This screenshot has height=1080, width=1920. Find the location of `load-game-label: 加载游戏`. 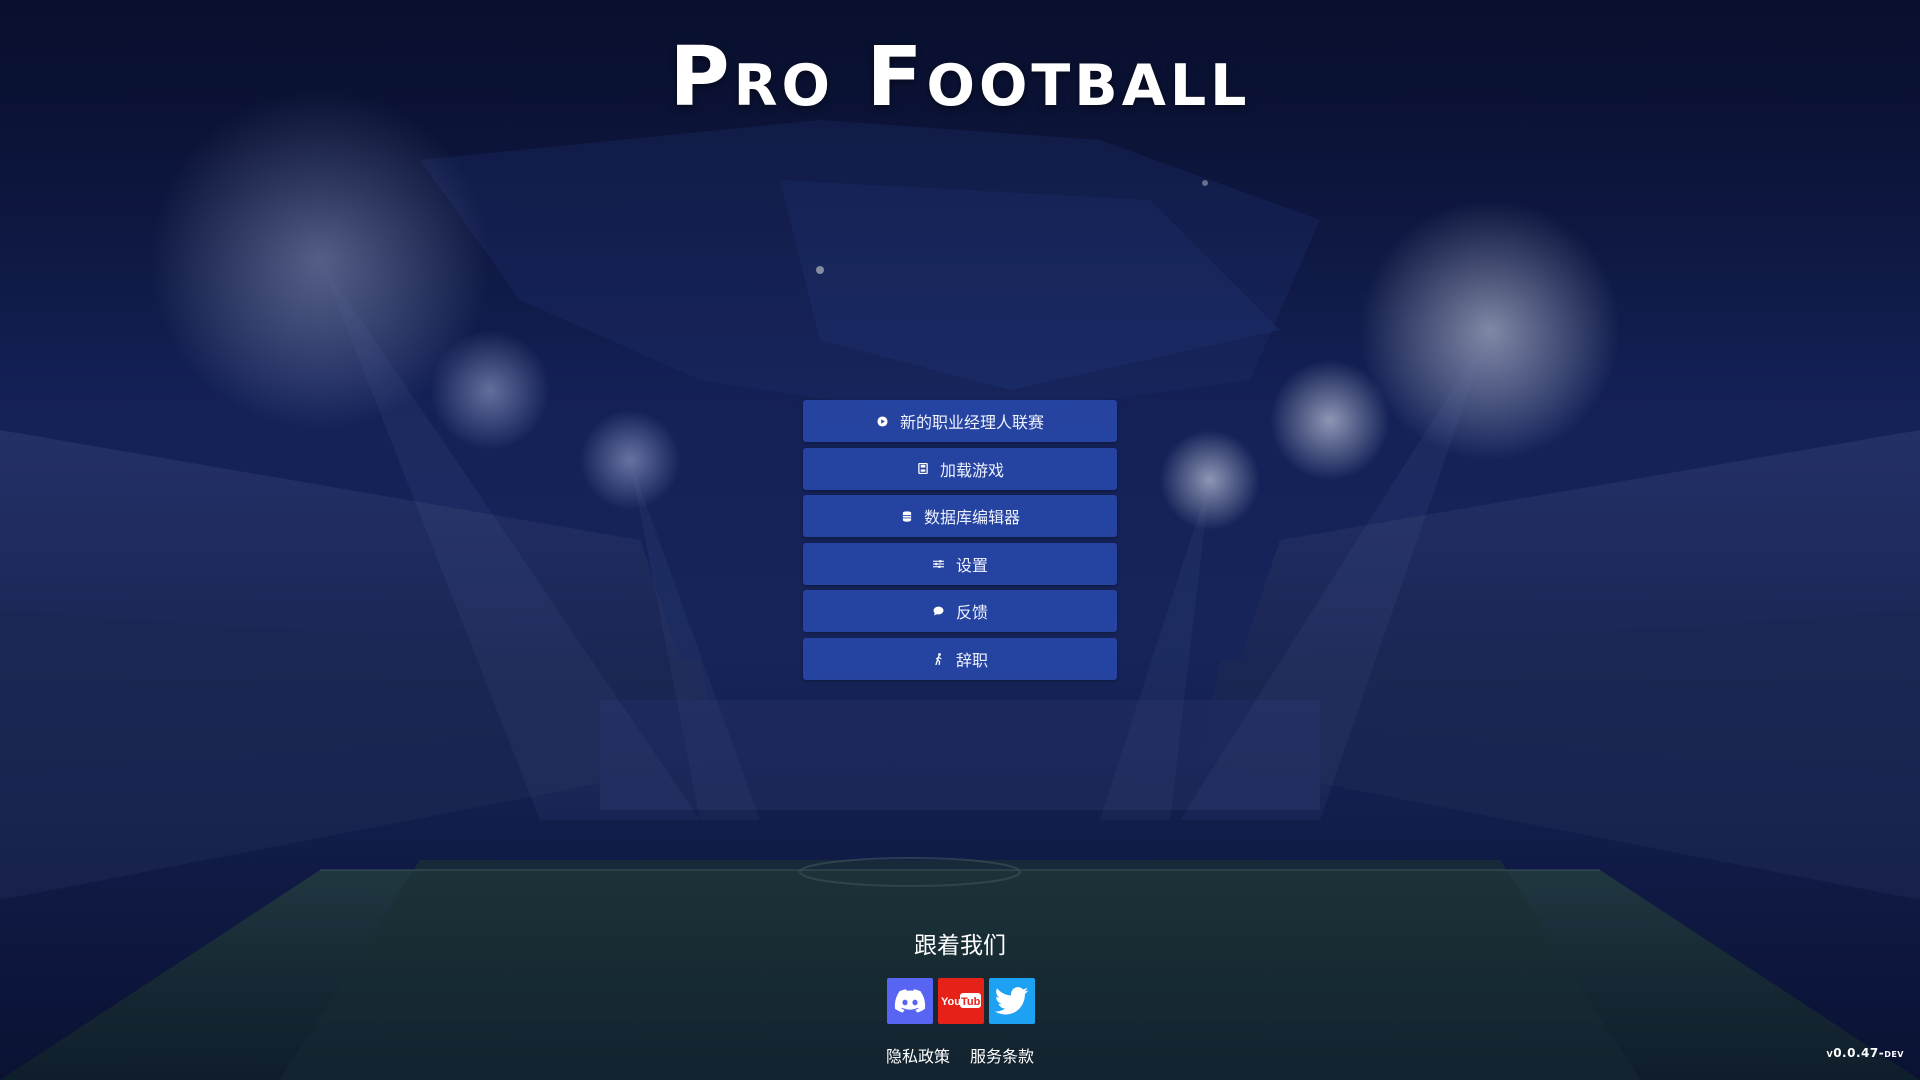

load-game-label: 加载游戏 is located at coordinates (971, 470).